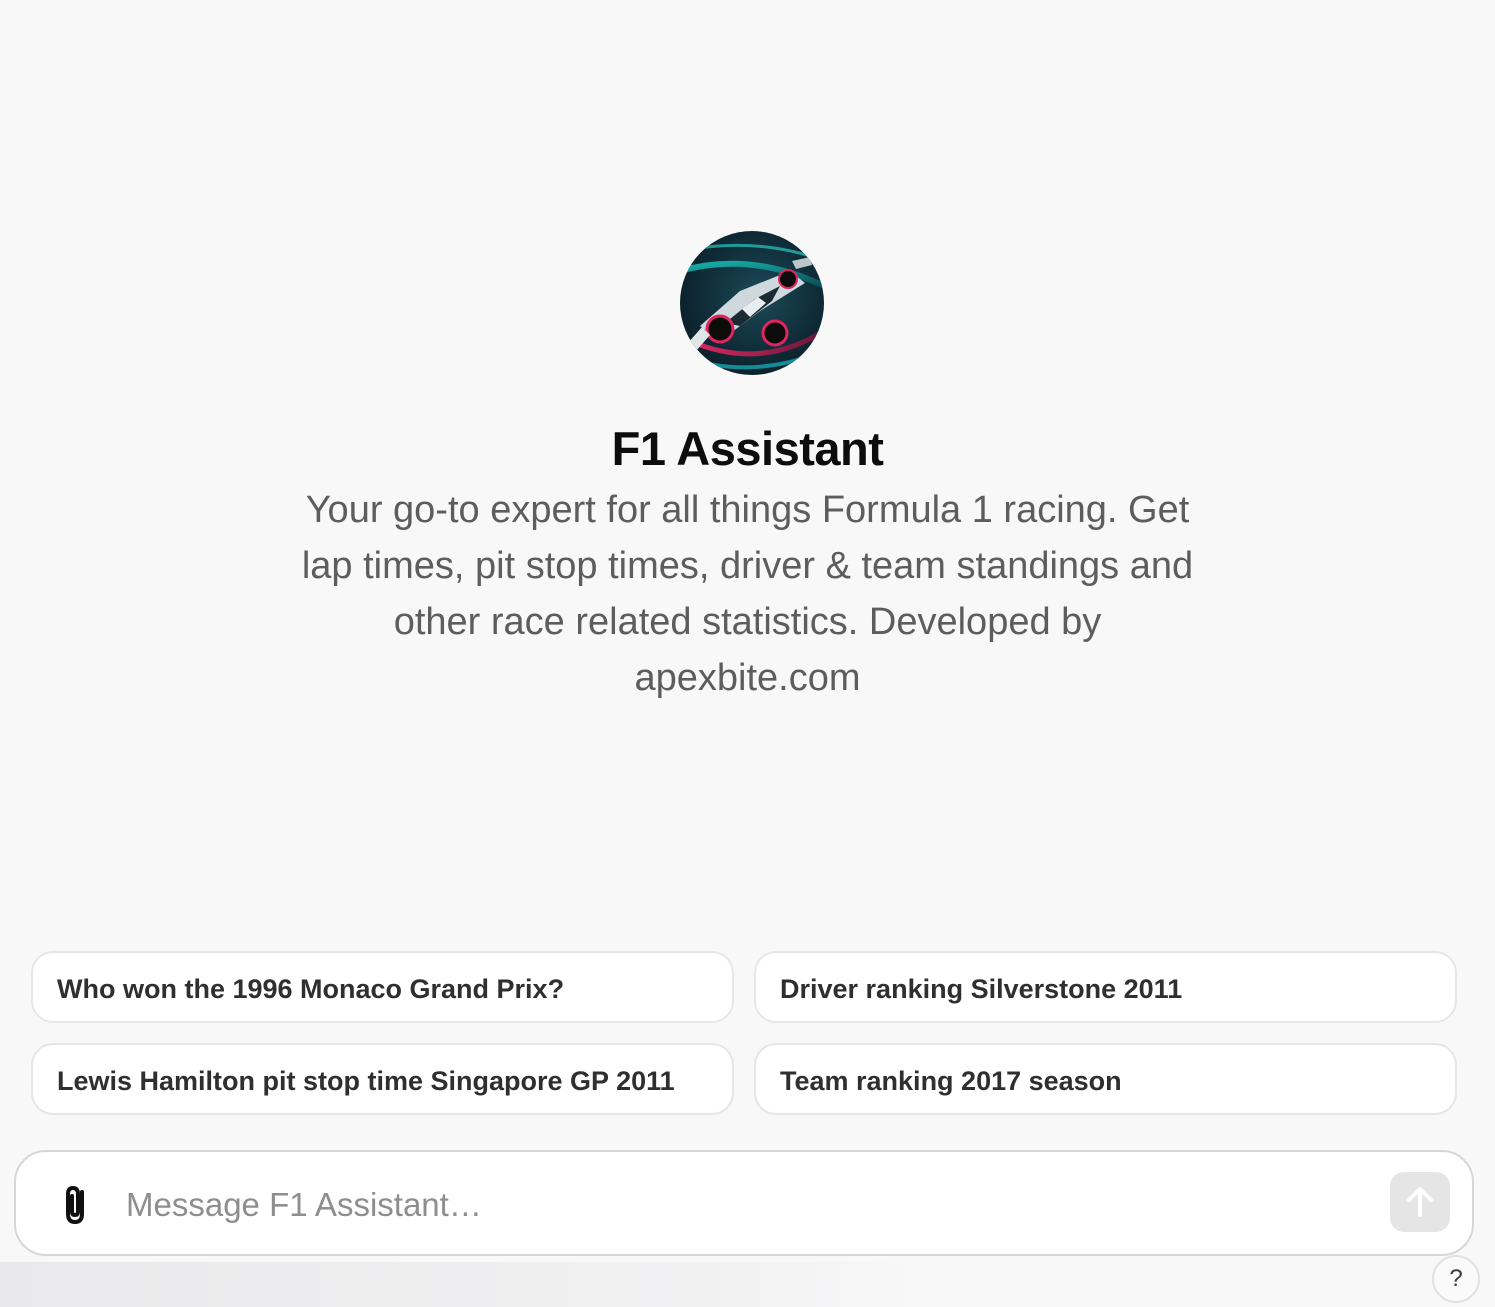 The width and height of the screenshot is (1495, 1307). What do you see at coordinates (752, 306) in the screenshot?
I see `race-car-avatar-icon` at bounding box center [752, 306].